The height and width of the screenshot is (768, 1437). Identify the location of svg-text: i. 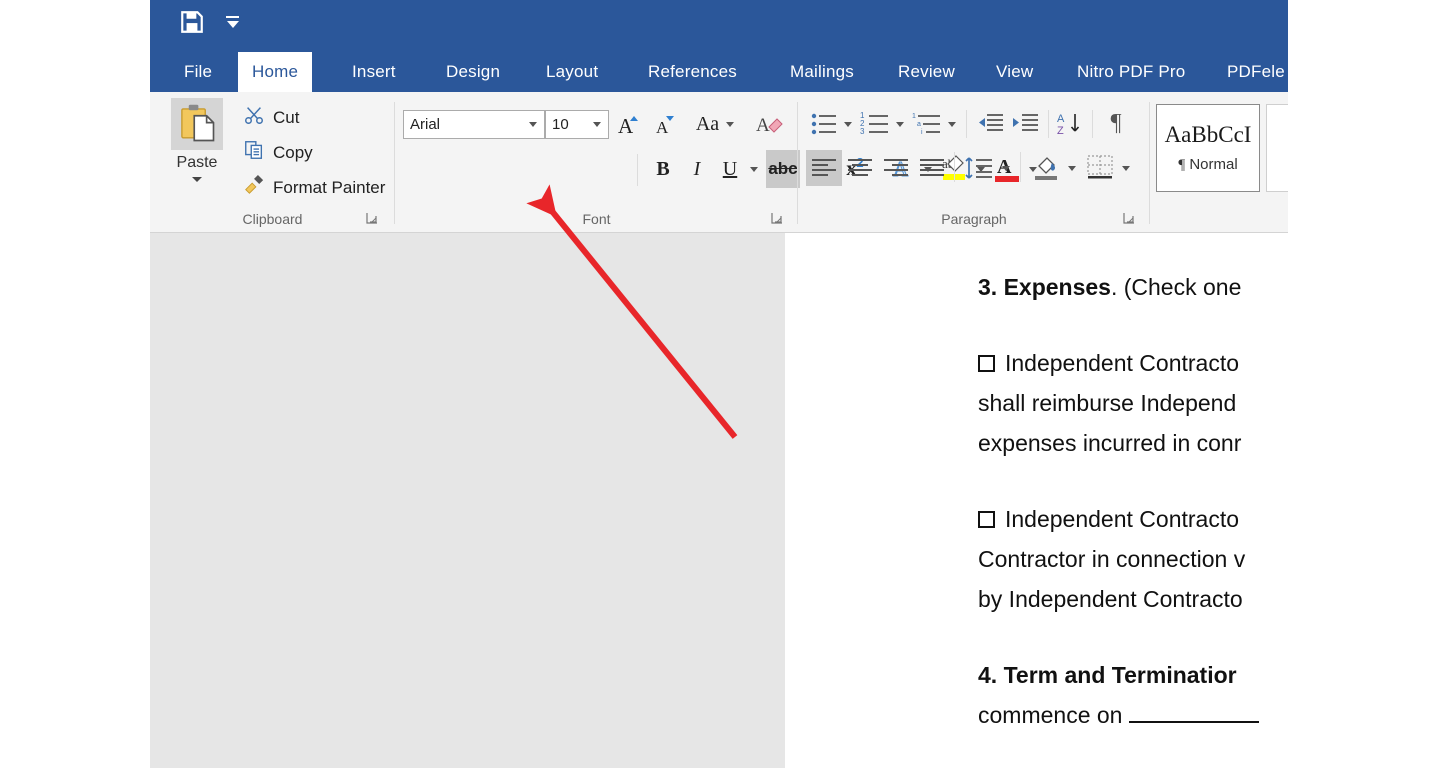
(922, 132).